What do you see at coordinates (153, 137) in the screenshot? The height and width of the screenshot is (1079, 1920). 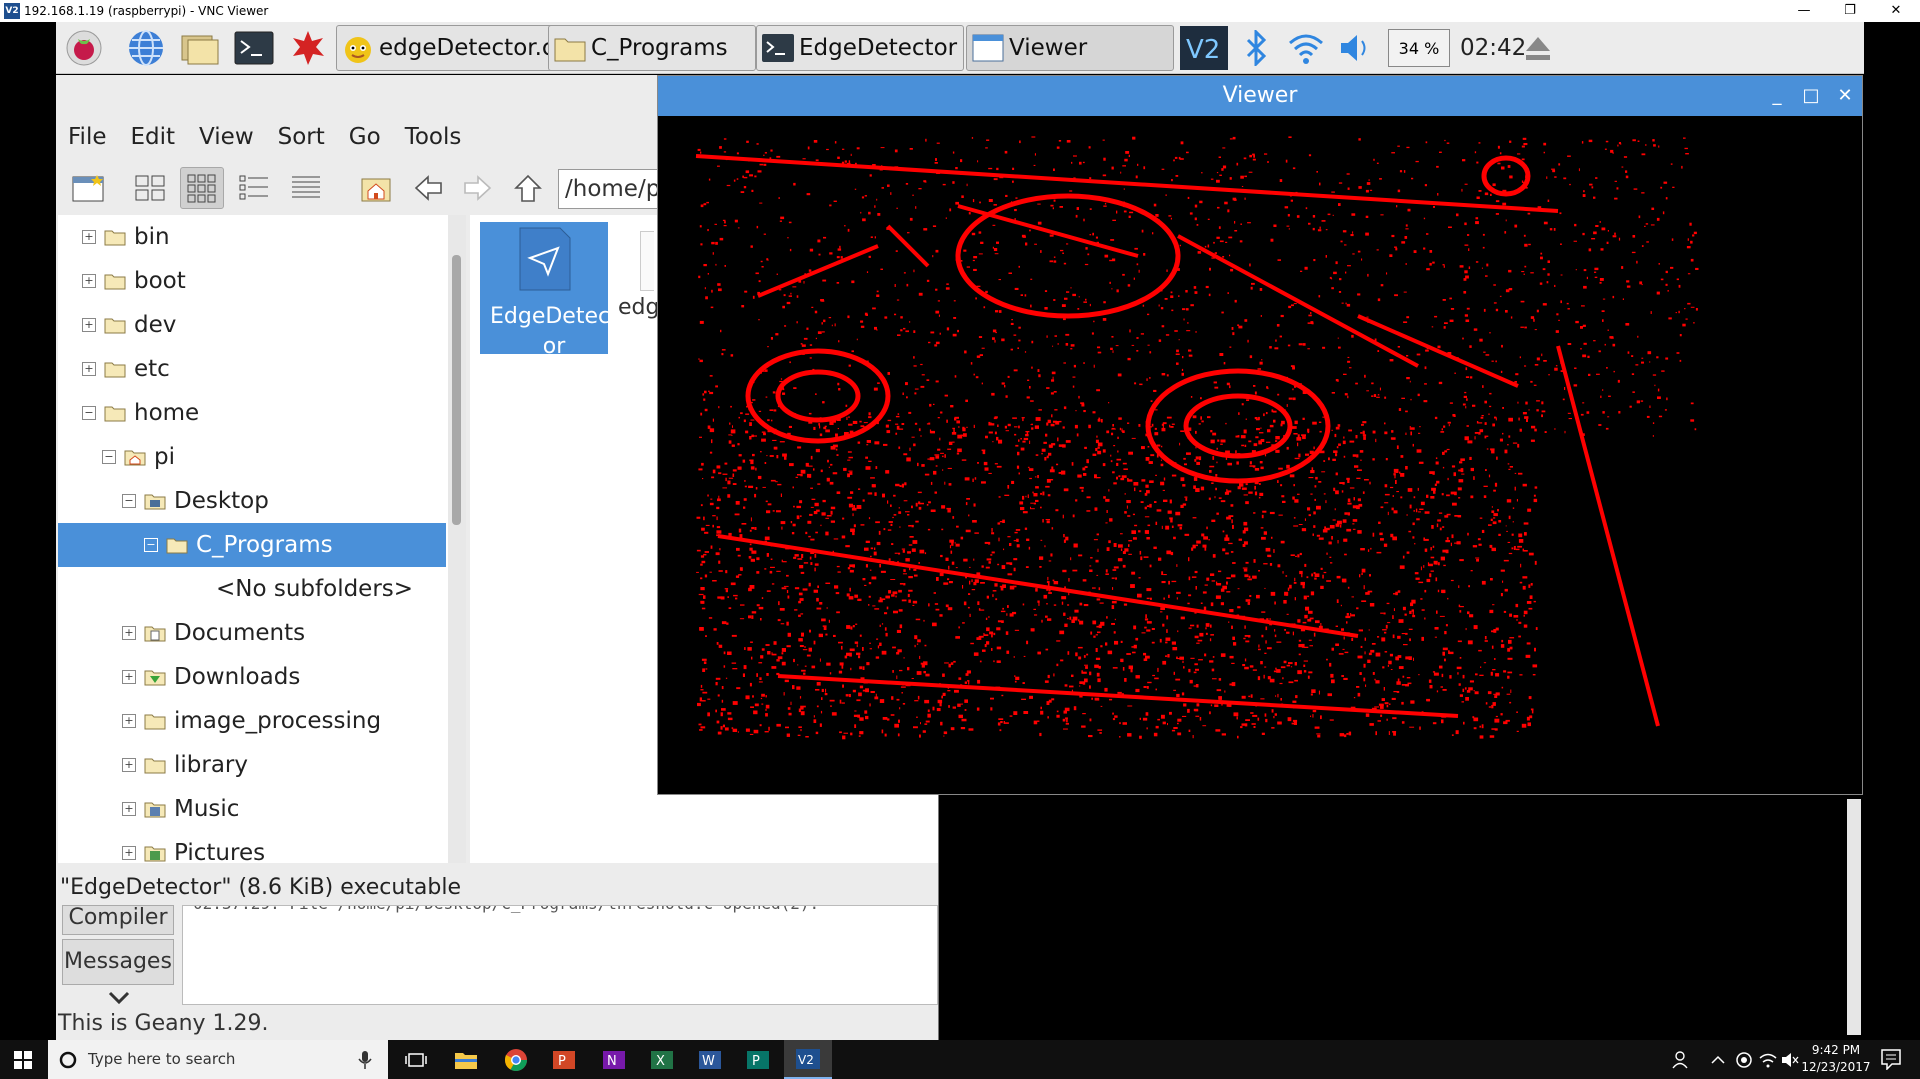 I see `menu-edit: Edit` at bounding box center [153, 137].